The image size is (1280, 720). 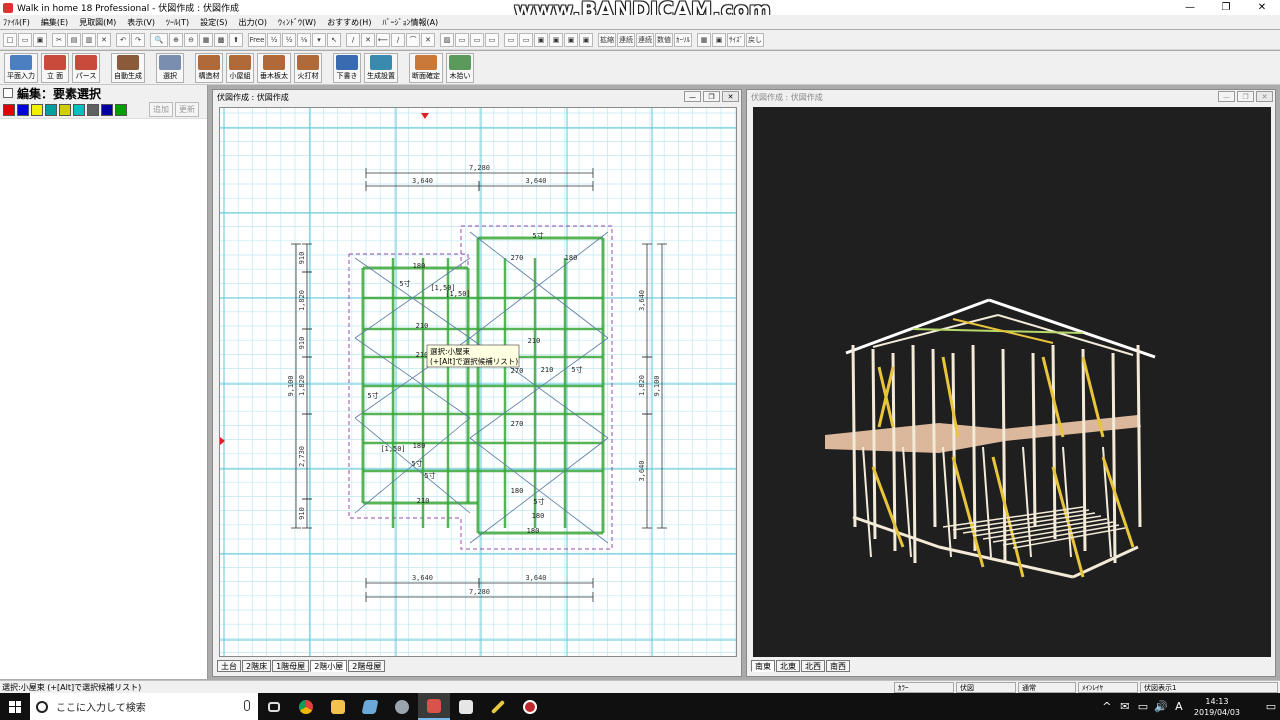 What do you see at coordinates (187, 109) in the screenshot?
I see `panel-button-1: 更新` at bounding box center [187, 109].